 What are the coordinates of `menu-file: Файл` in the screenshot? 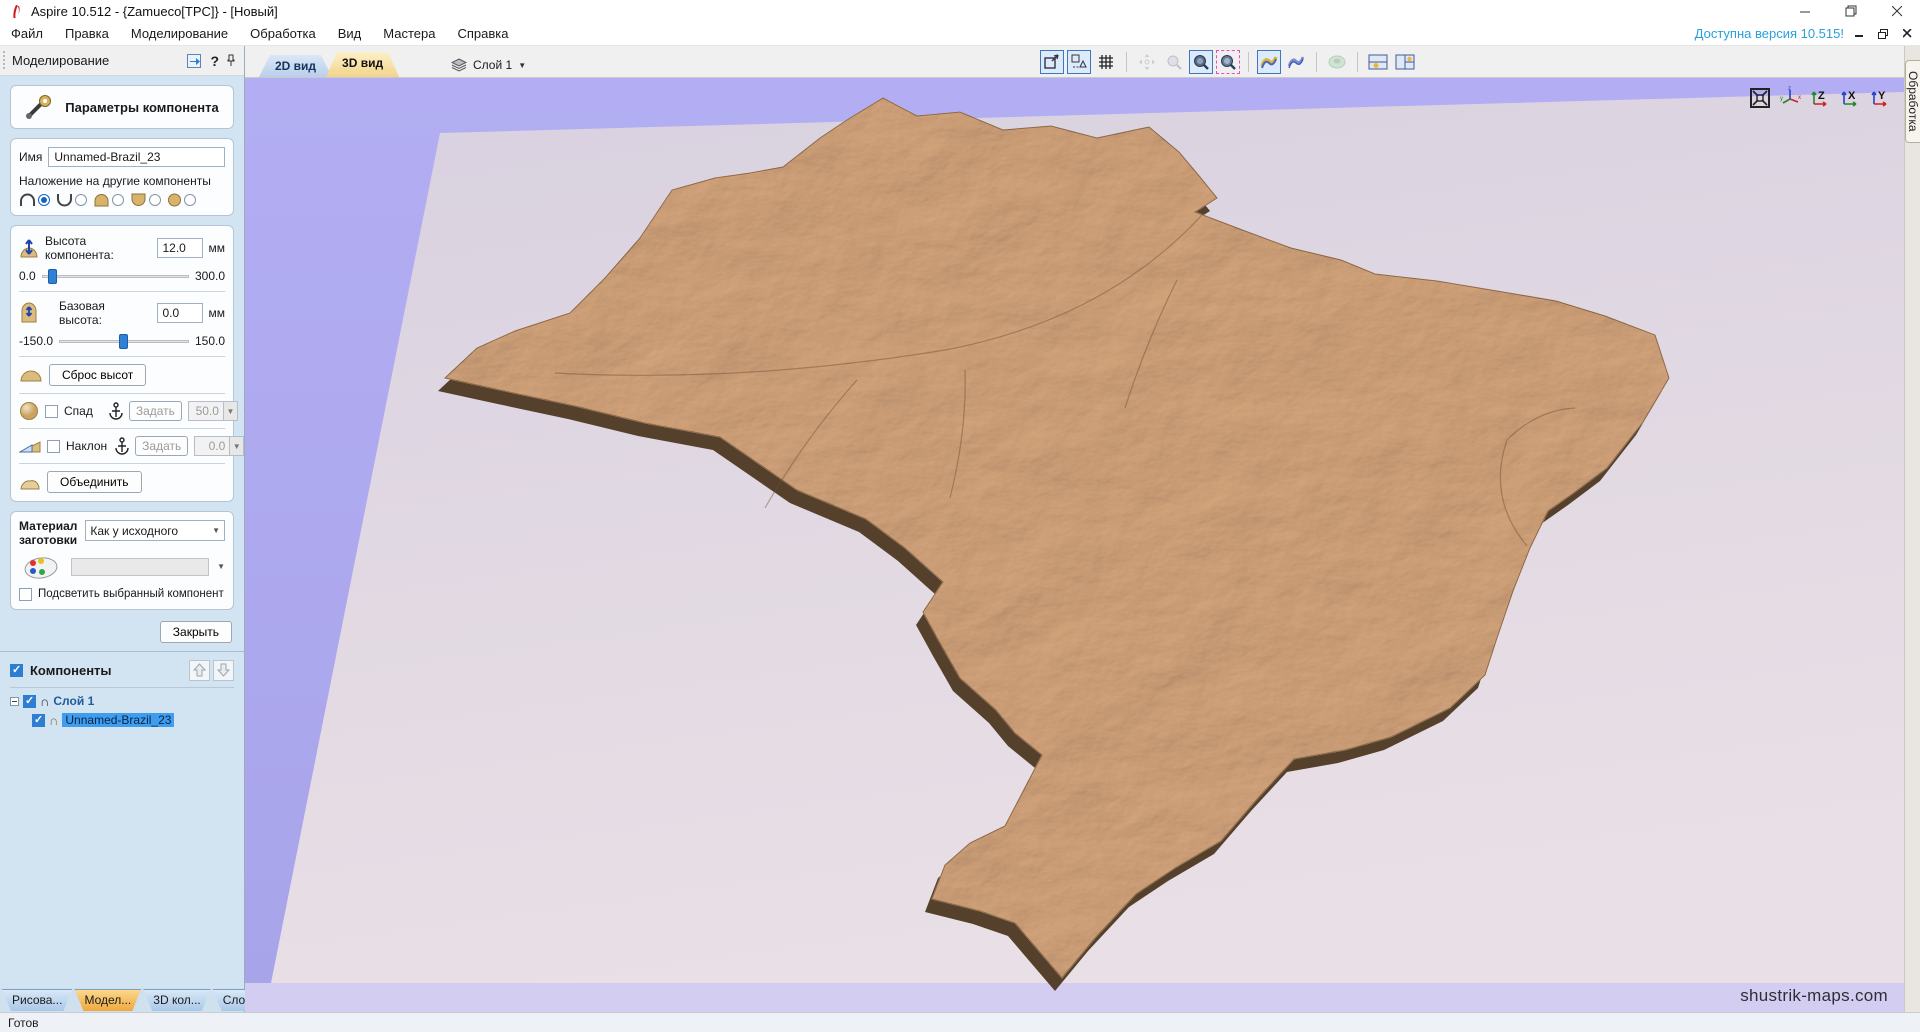 It's located at (27, 33).